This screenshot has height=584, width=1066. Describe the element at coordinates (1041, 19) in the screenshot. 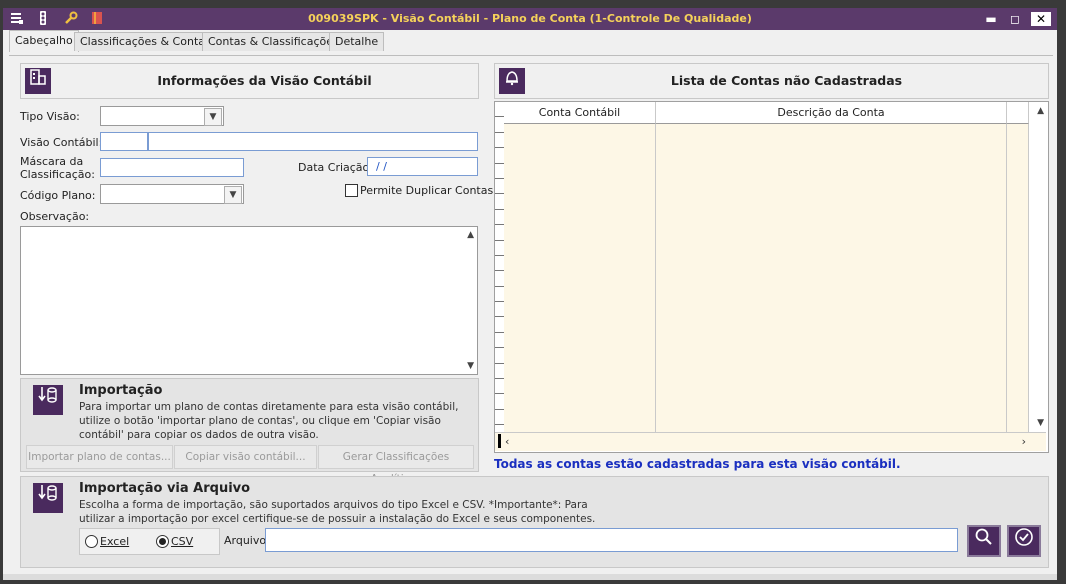

I see `close-button: ✕` at that location.